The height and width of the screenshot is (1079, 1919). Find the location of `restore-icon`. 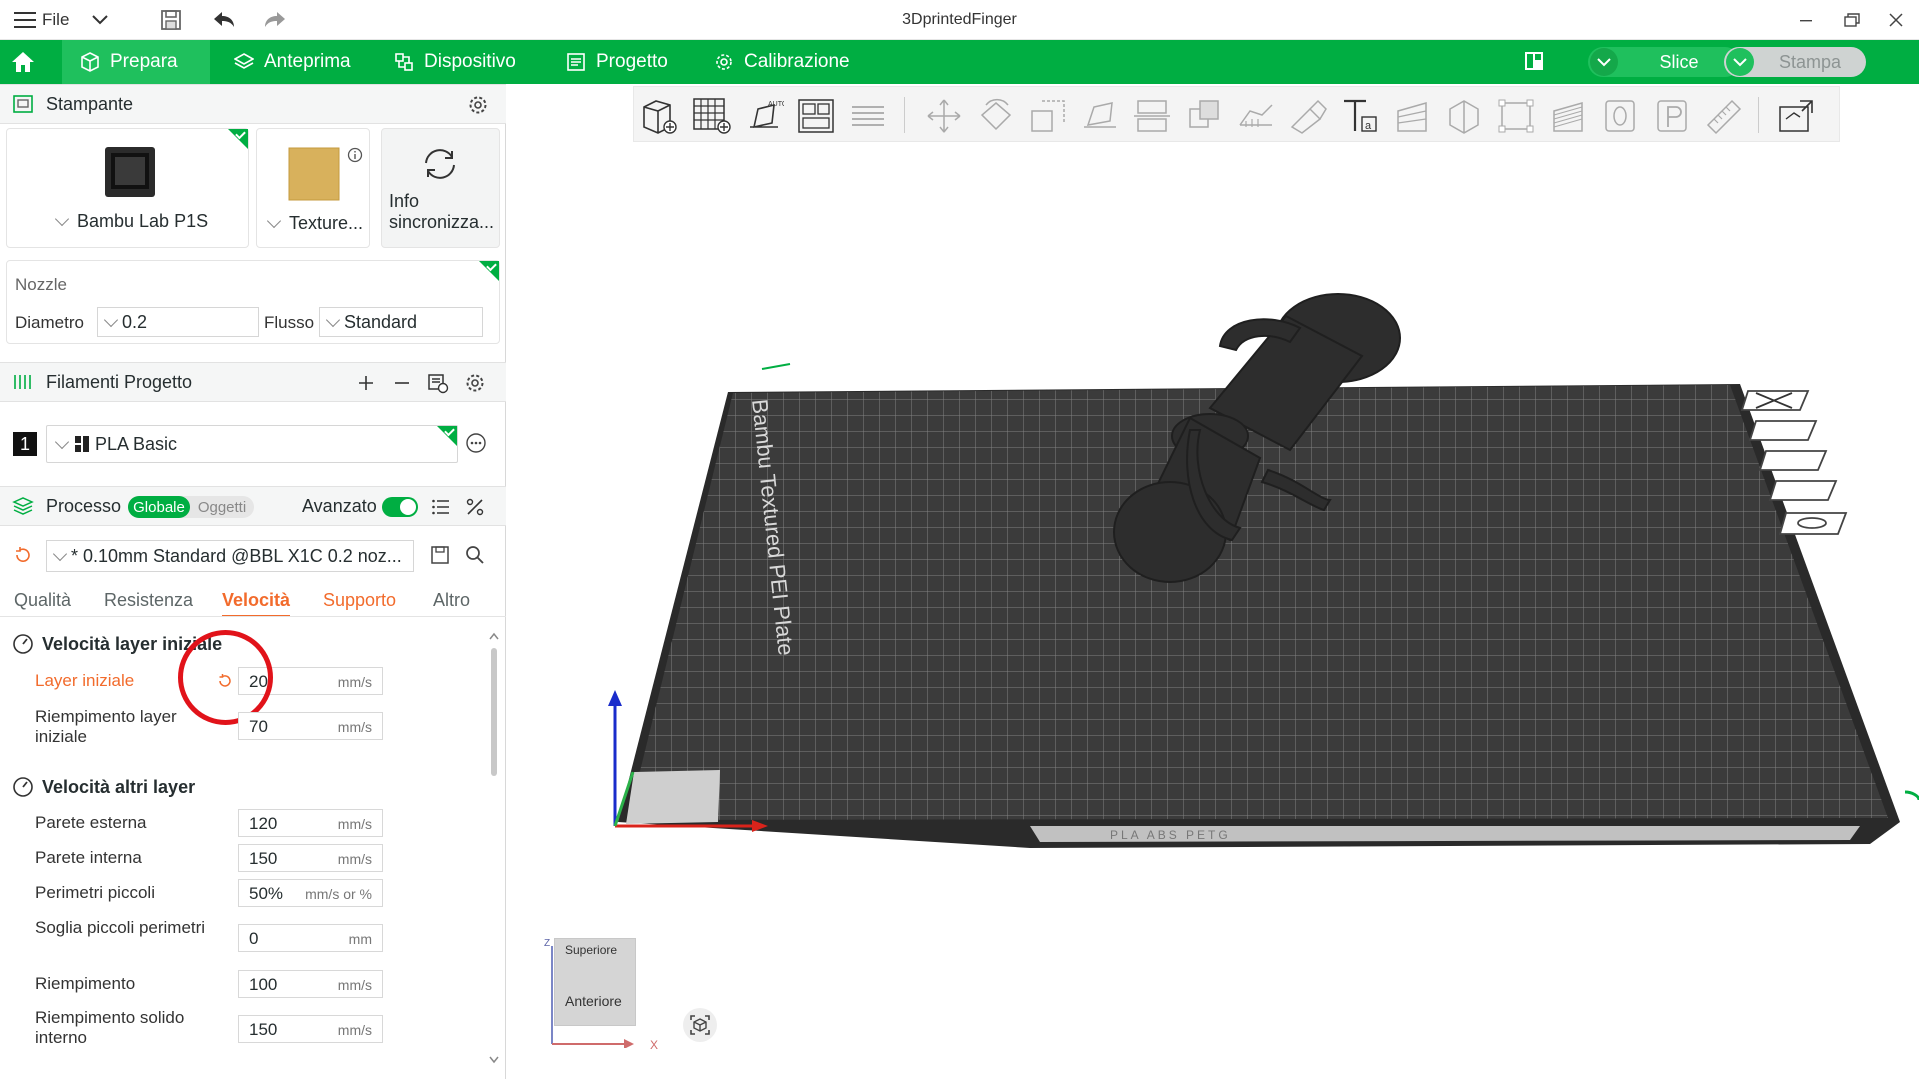

restore-icon is located at coordinates (1852, 20).